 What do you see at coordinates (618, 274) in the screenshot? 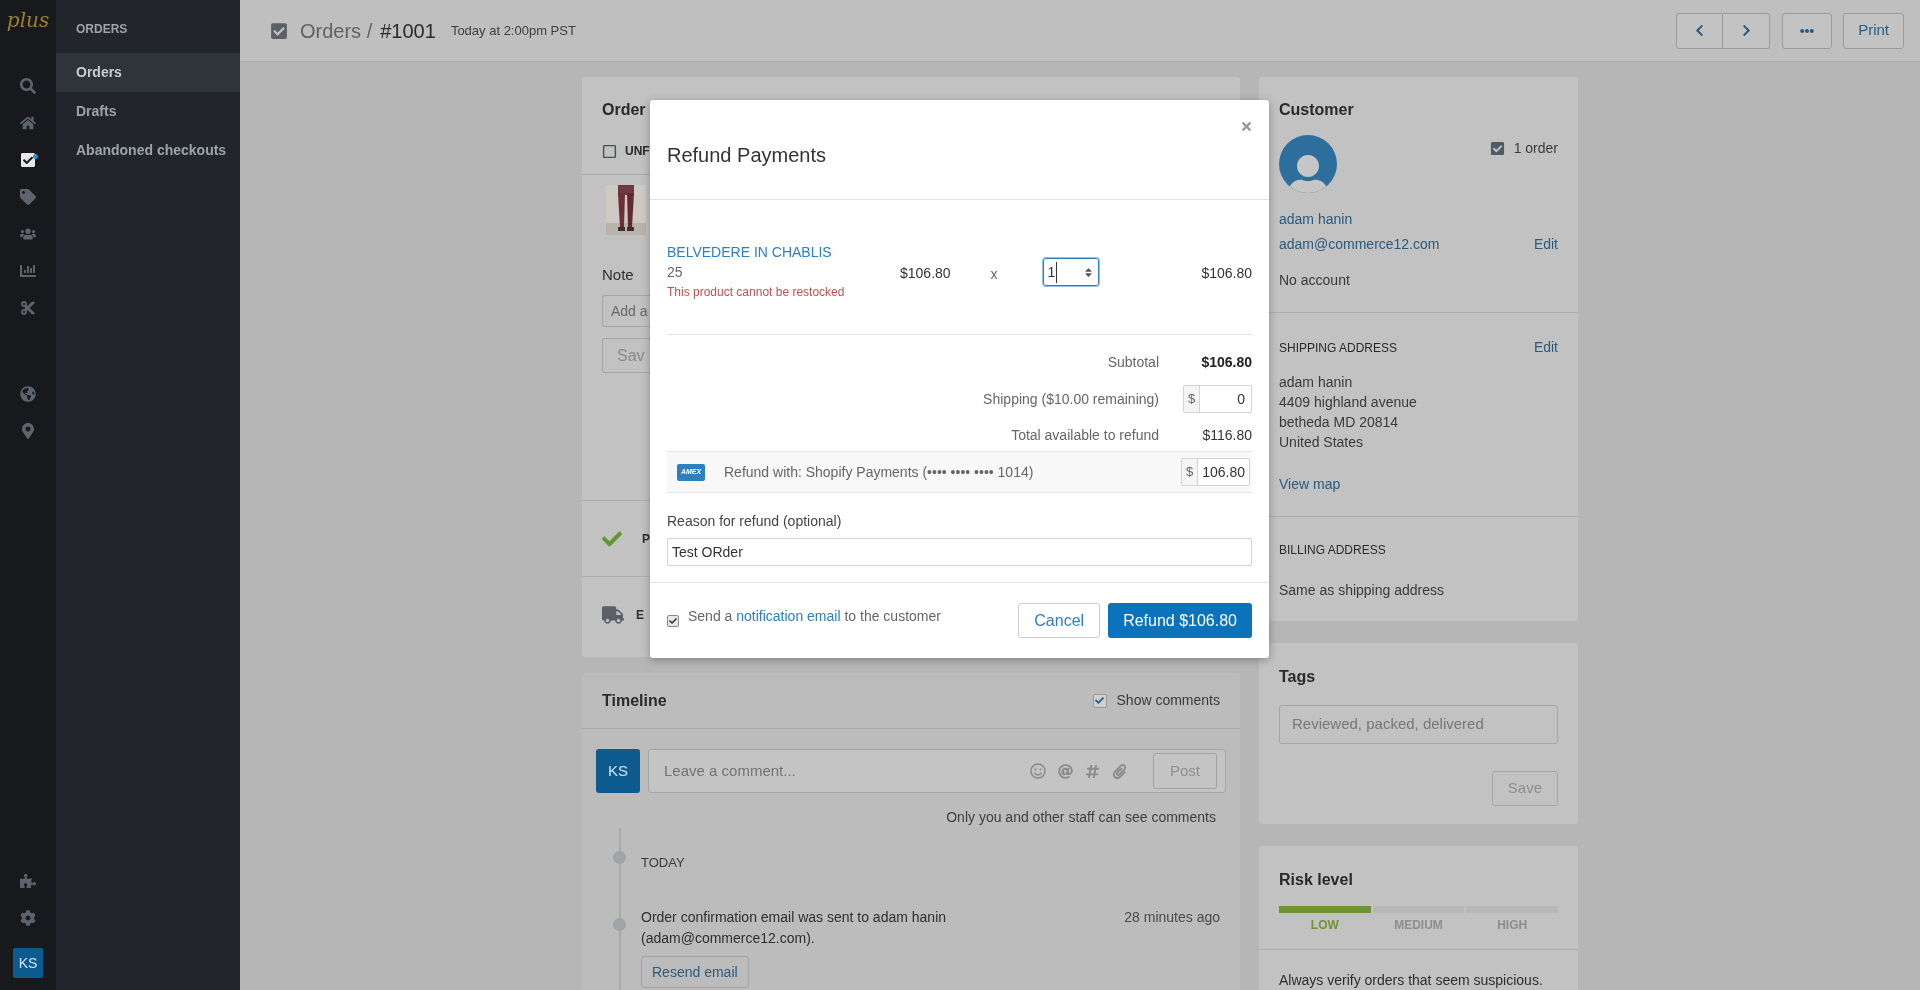
I see `note-label: Note` at bounding box center [618, 274].